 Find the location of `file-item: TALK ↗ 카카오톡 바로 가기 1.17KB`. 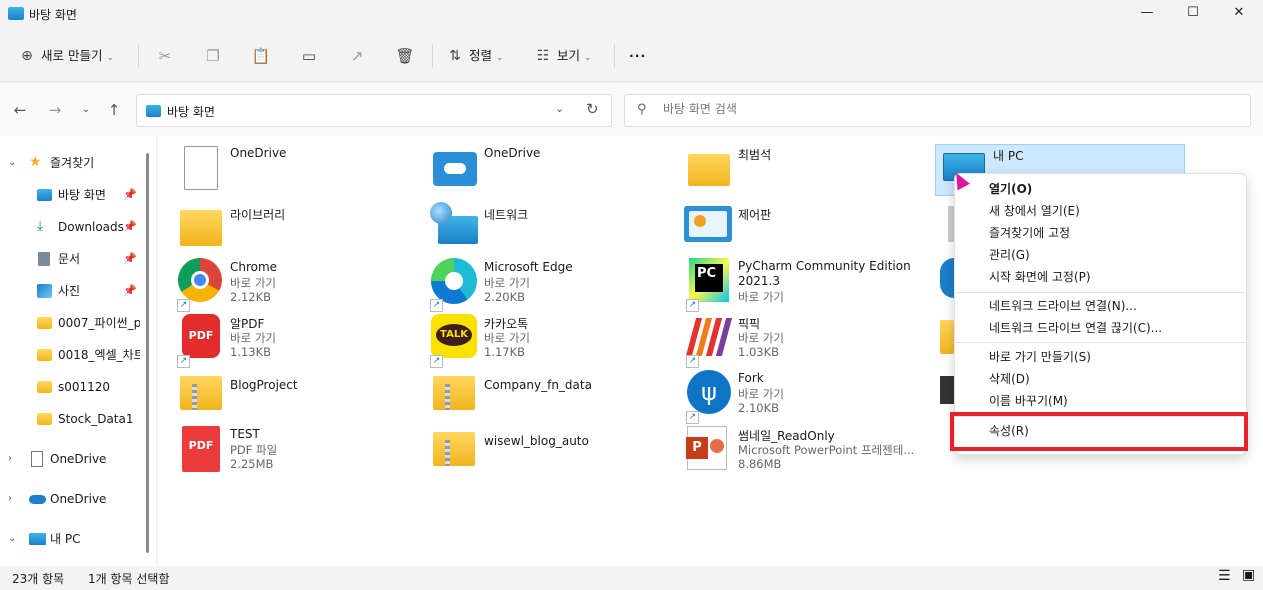

file-item: TALK ↗ 카카오톡 바로 가기 1.17KB is located at coordinates (555, 341).